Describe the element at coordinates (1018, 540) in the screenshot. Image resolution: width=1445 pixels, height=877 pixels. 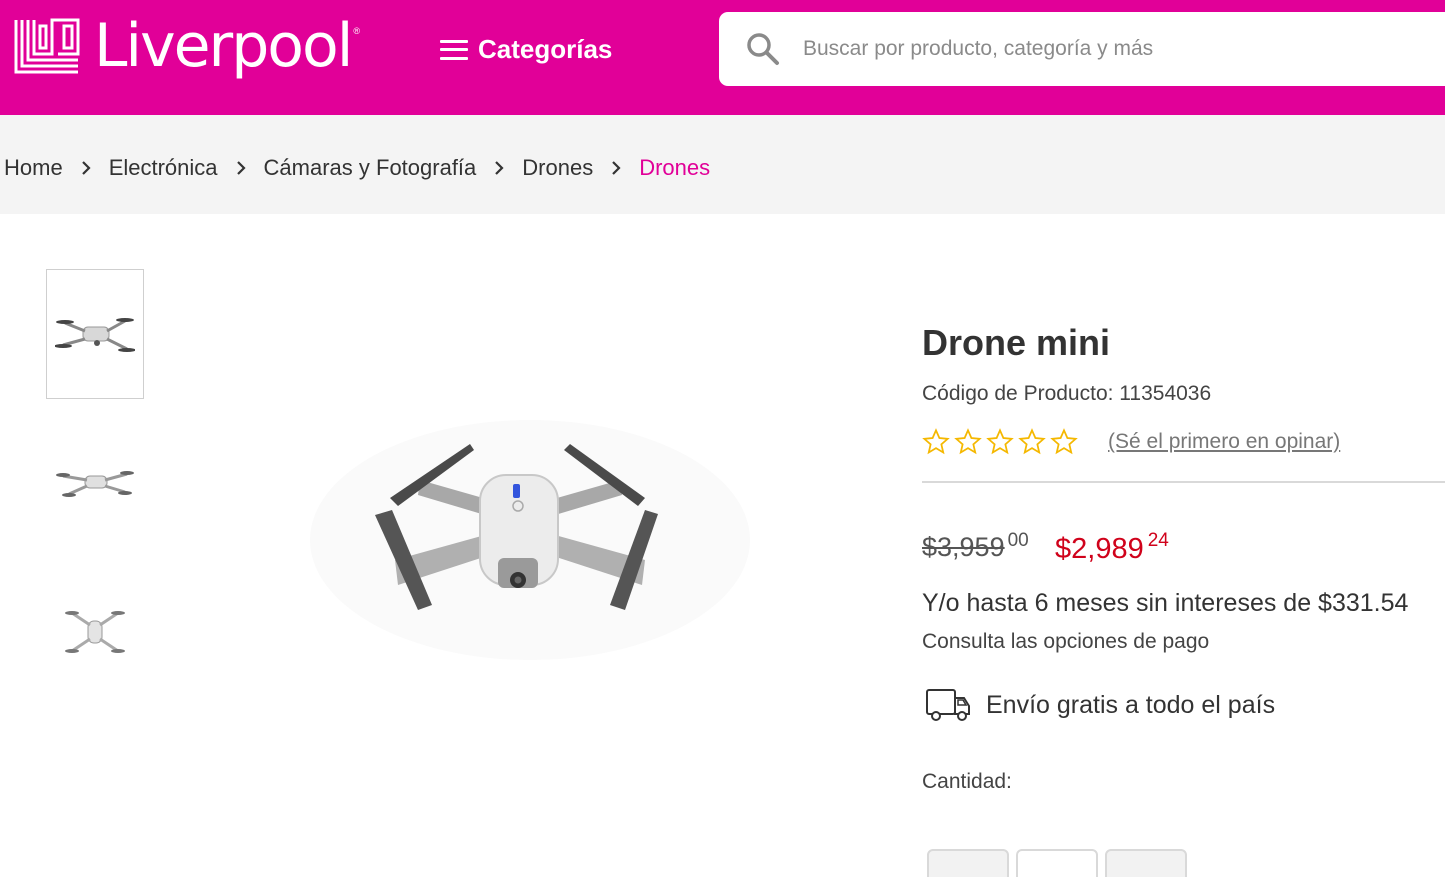
I see `original-price-cents: 00` at that location.